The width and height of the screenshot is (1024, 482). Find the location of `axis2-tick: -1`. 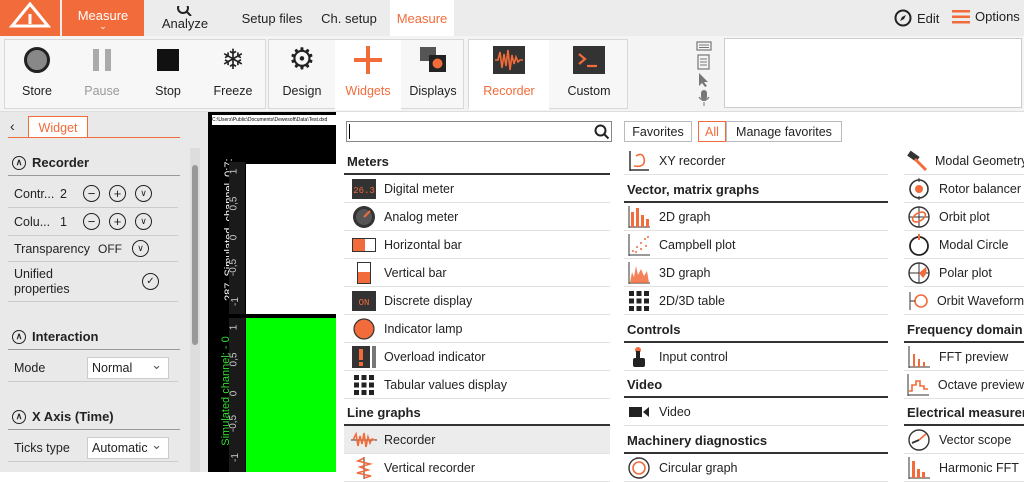

axis2-tick: -1 is located at coordinates (235, 457).